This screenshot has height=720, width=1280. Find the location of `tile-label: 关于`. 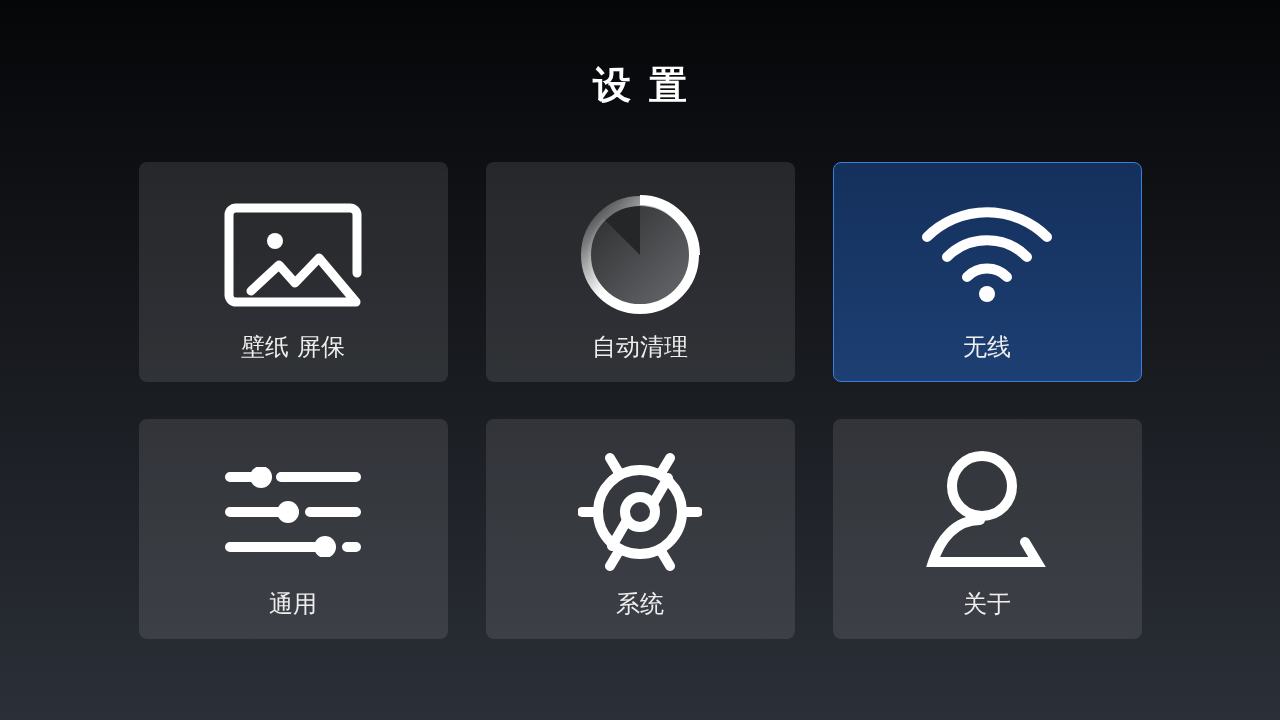

tile-label: 关于 is located at coordinates (987, 604).